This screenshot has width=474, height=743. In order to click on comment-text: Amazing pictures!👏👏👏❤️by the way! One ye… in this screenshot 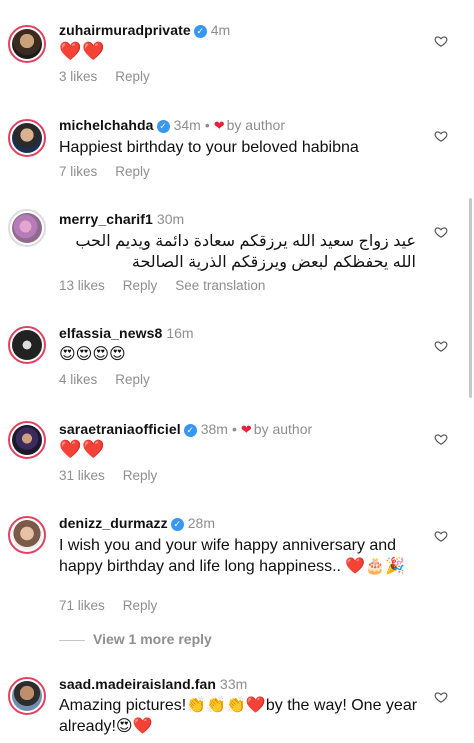, I will do `click(238, 716)`.